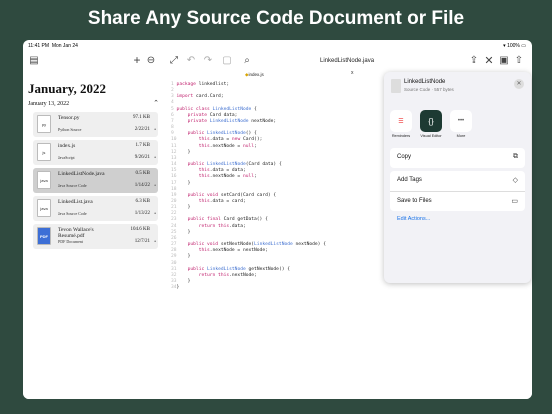 Image resolution: width=552 pixels, height=414 pixels. I want to click on app-label: Visual Editor, so click(431, 136).